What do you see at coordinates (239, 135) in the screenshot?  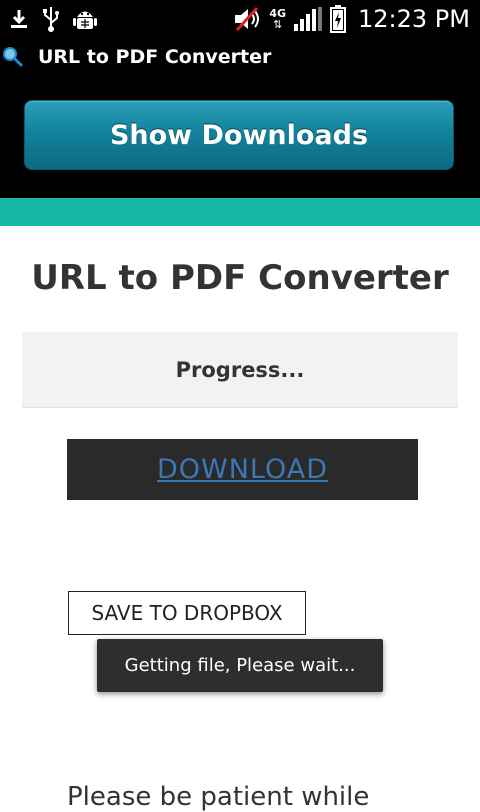 I see `show-downloads-button: Show Downloads` at bounding box center [239, 135].